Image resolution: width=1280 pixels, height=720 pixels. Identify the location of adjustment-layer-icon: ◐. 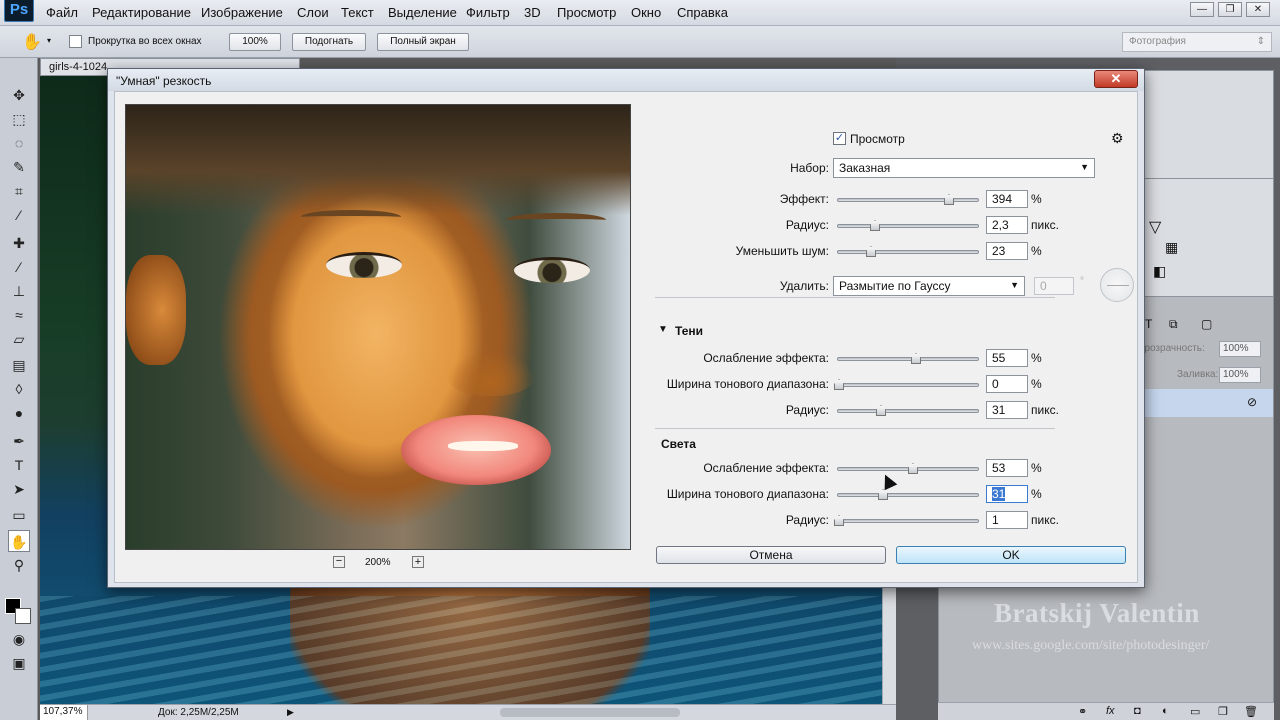
(1165, 711).